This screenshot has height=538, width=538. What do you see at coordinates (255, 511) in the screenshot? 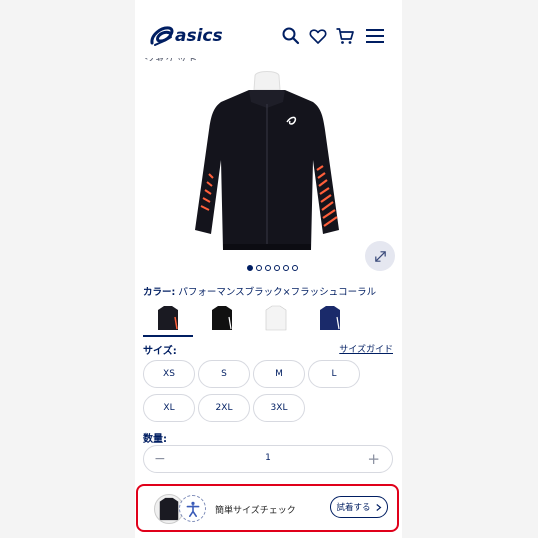
I see `size-check-label: 簡単サイズチェック` at bounding box center [255, 511].